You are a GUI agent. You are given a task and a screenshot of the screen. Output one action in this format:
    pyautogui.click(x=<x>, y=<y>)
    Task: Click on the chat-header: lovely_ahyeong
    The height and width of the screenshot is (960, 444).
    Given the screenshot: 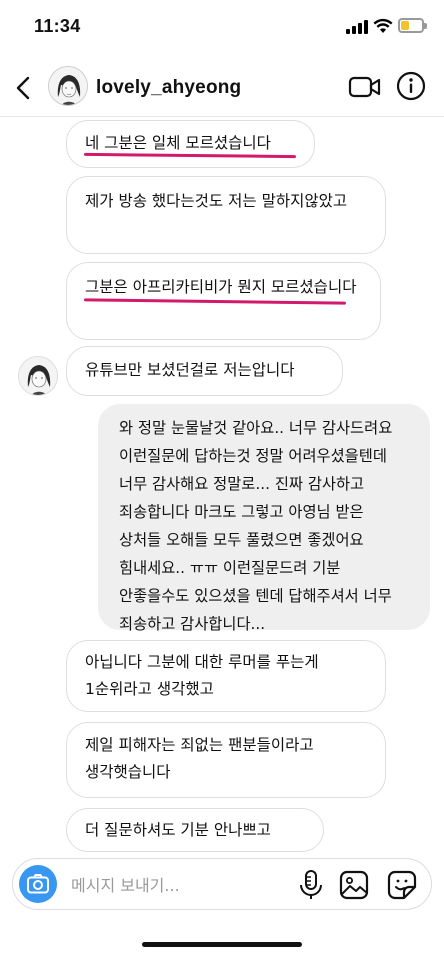 What is the action you would take?
    pyautogui.click(x=222, y=88)
    